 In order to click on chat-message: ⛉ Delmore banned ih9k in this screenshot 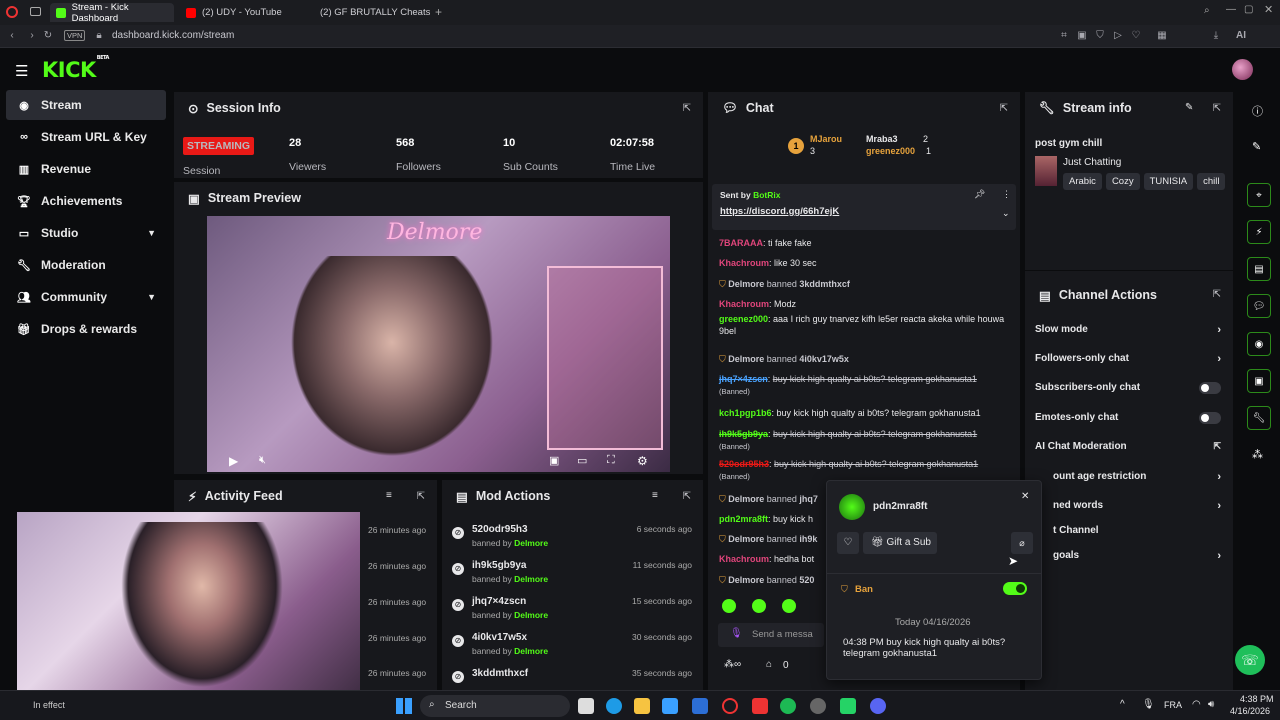, I will do `click(772, 539)`.